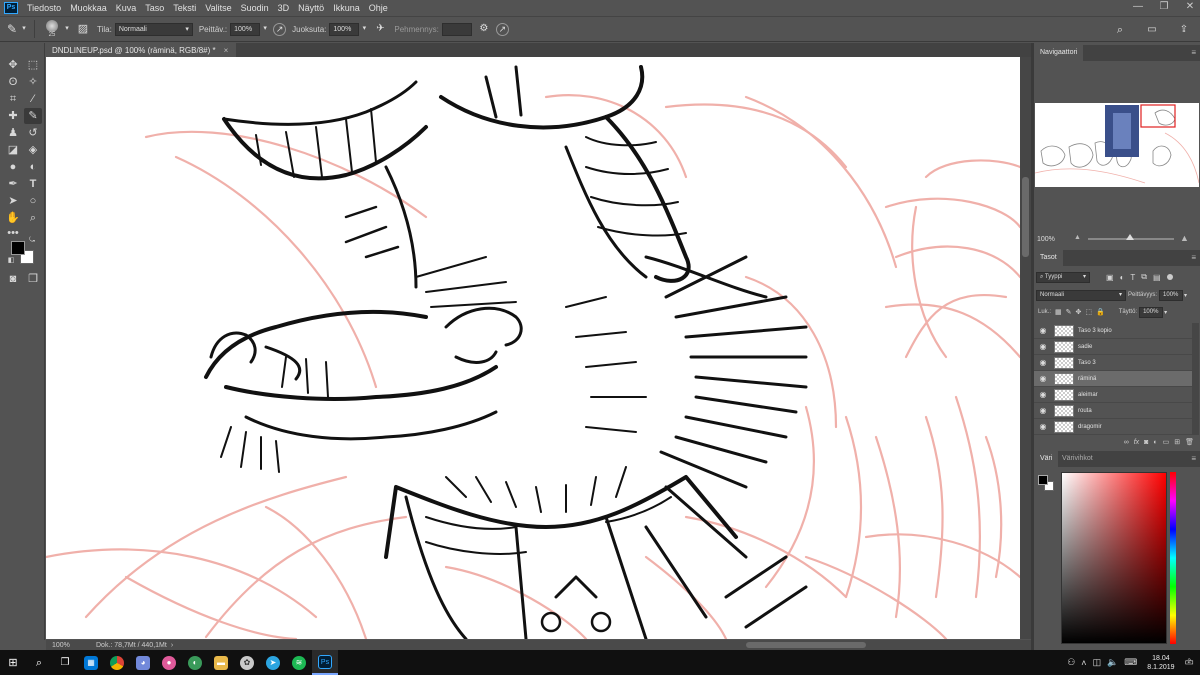 The width and height of the screenshot is (1200, 675). I want to click on brush-size-picker: 25, so click(52, 29).